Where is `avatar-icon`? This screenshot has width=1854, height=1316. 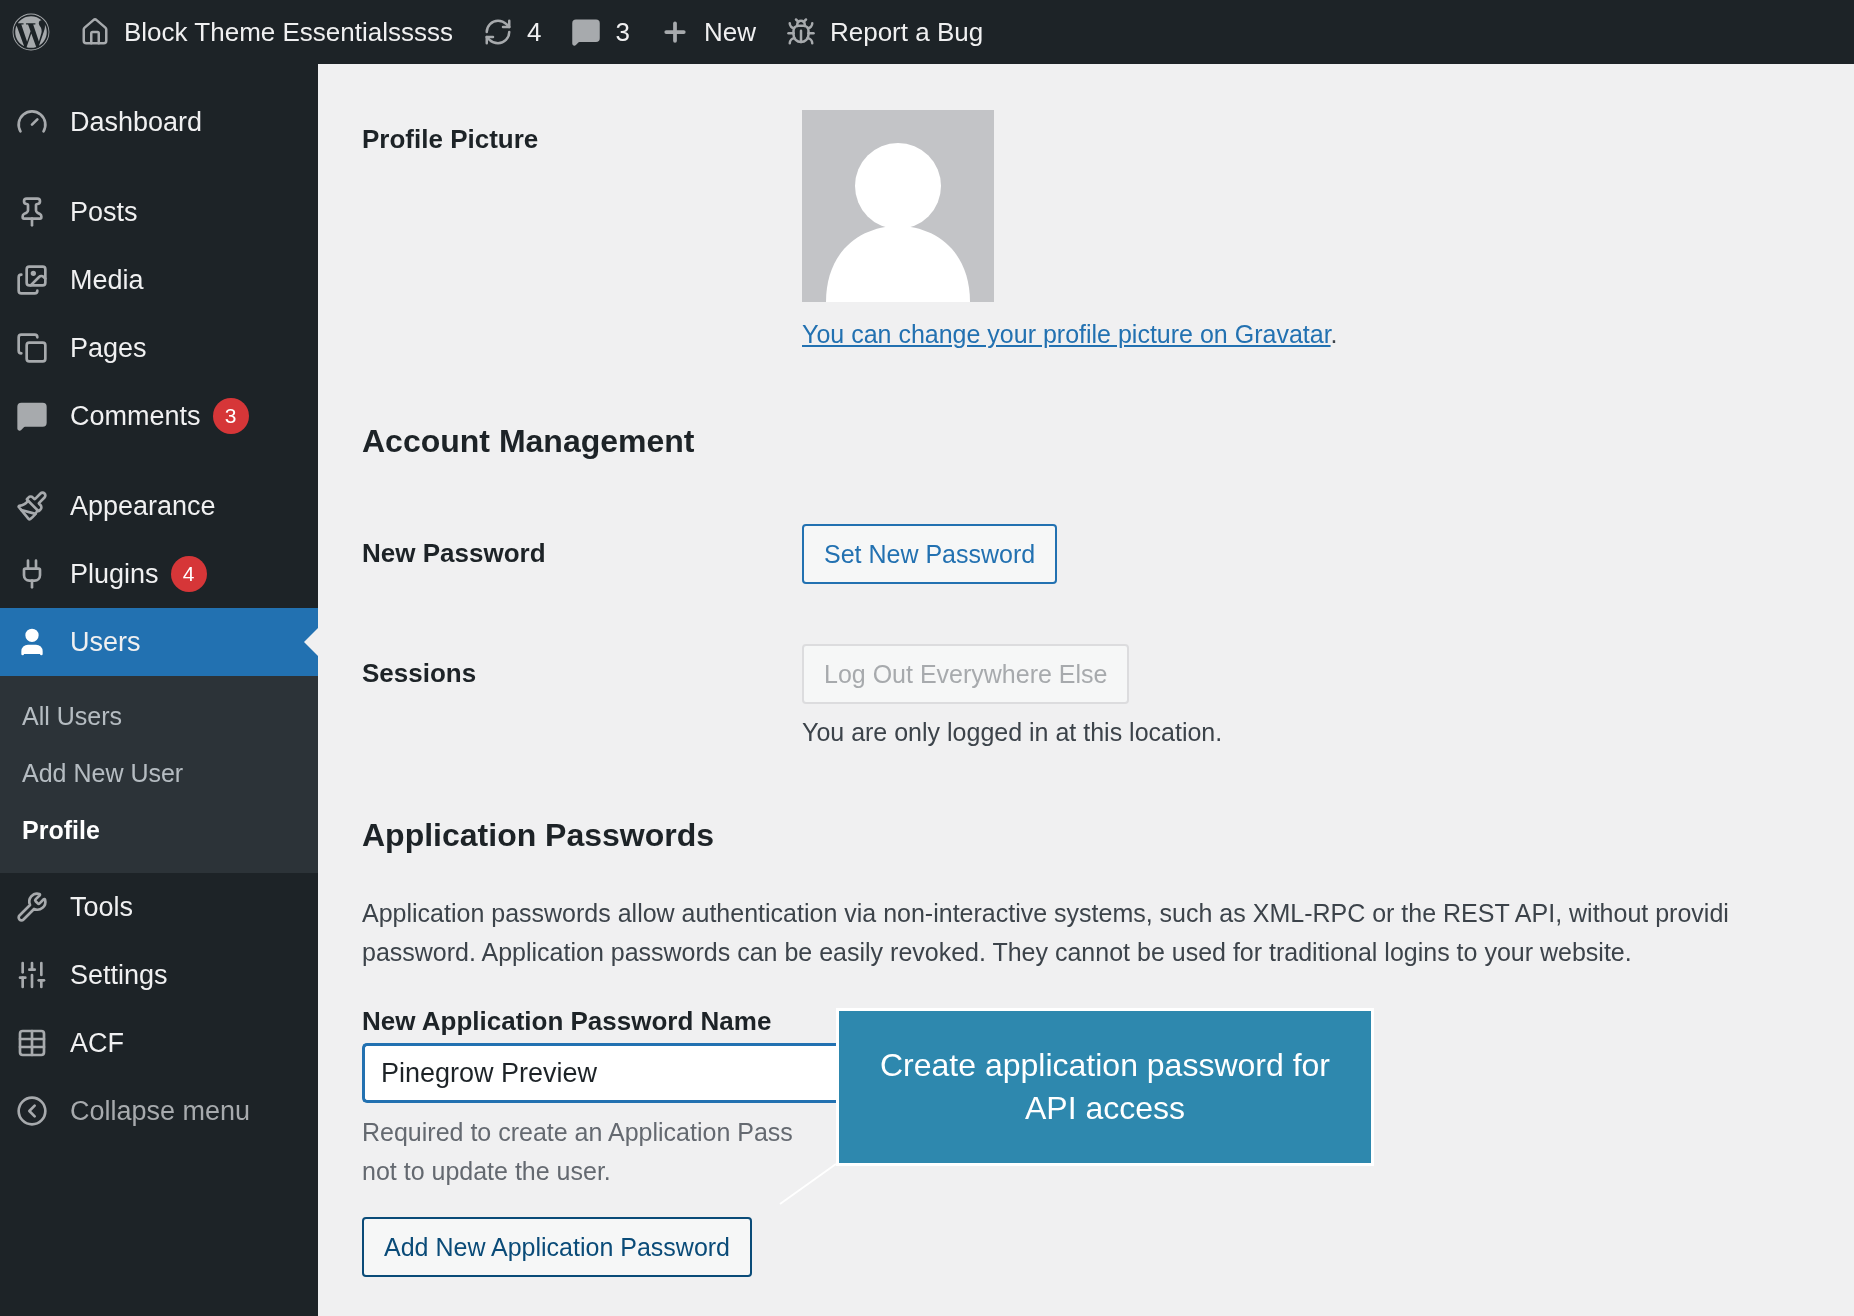
avatar-icon is located at coordinates (898, 206).